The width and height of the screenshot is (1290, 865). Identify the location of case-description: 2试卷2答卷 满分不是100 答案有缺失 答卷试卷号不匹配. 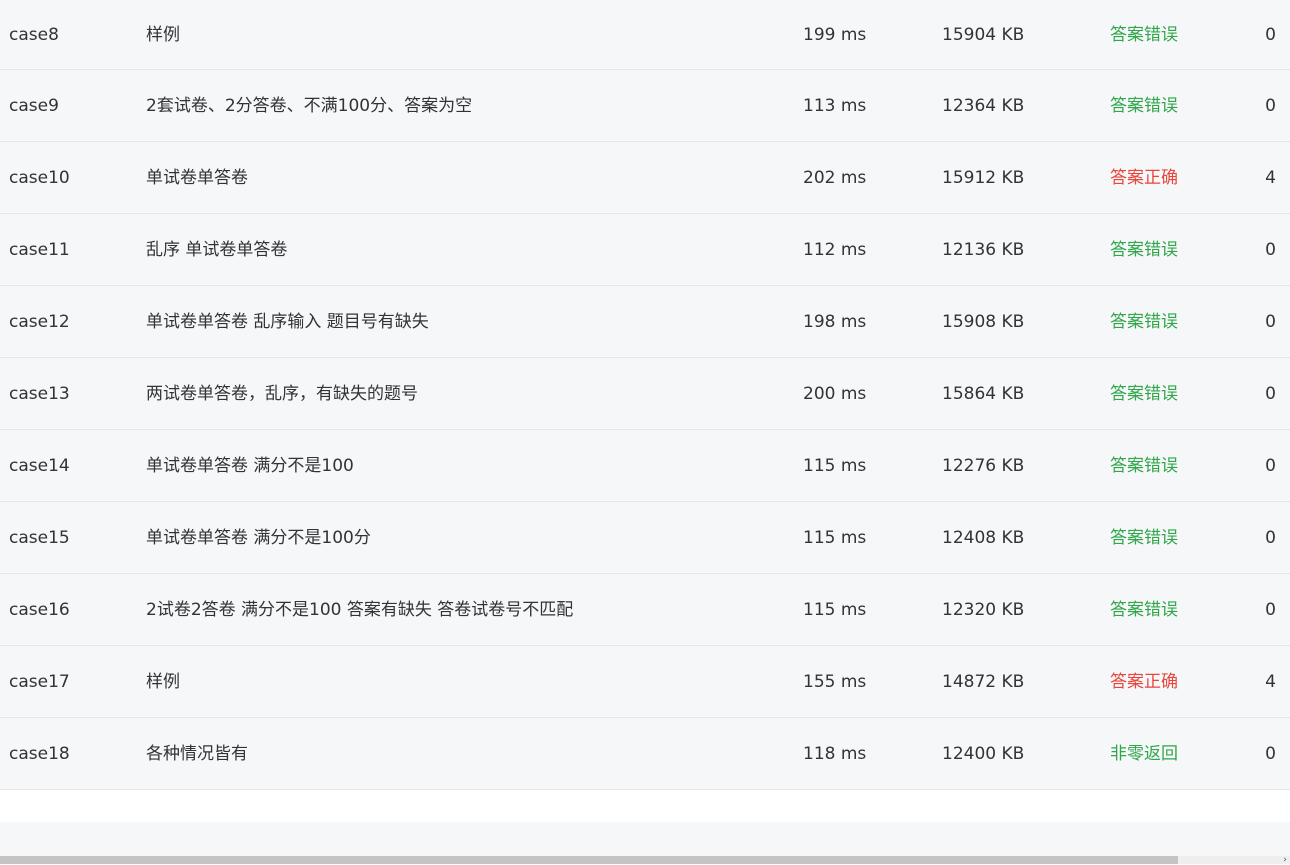
(360, 610).